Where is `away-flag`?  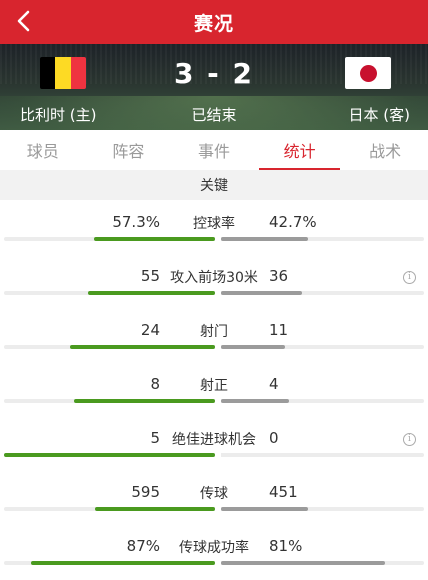 away-flag is located at coordinates (368, 73).